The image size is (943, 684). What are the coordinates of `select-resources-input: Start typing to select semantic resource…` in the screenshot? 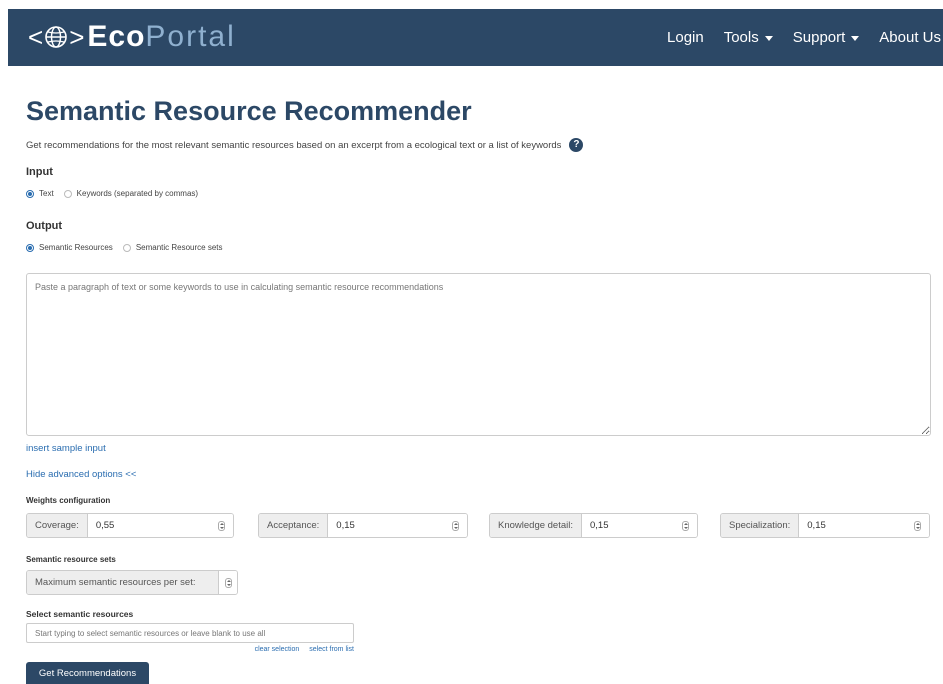 It's located at (190, 633).